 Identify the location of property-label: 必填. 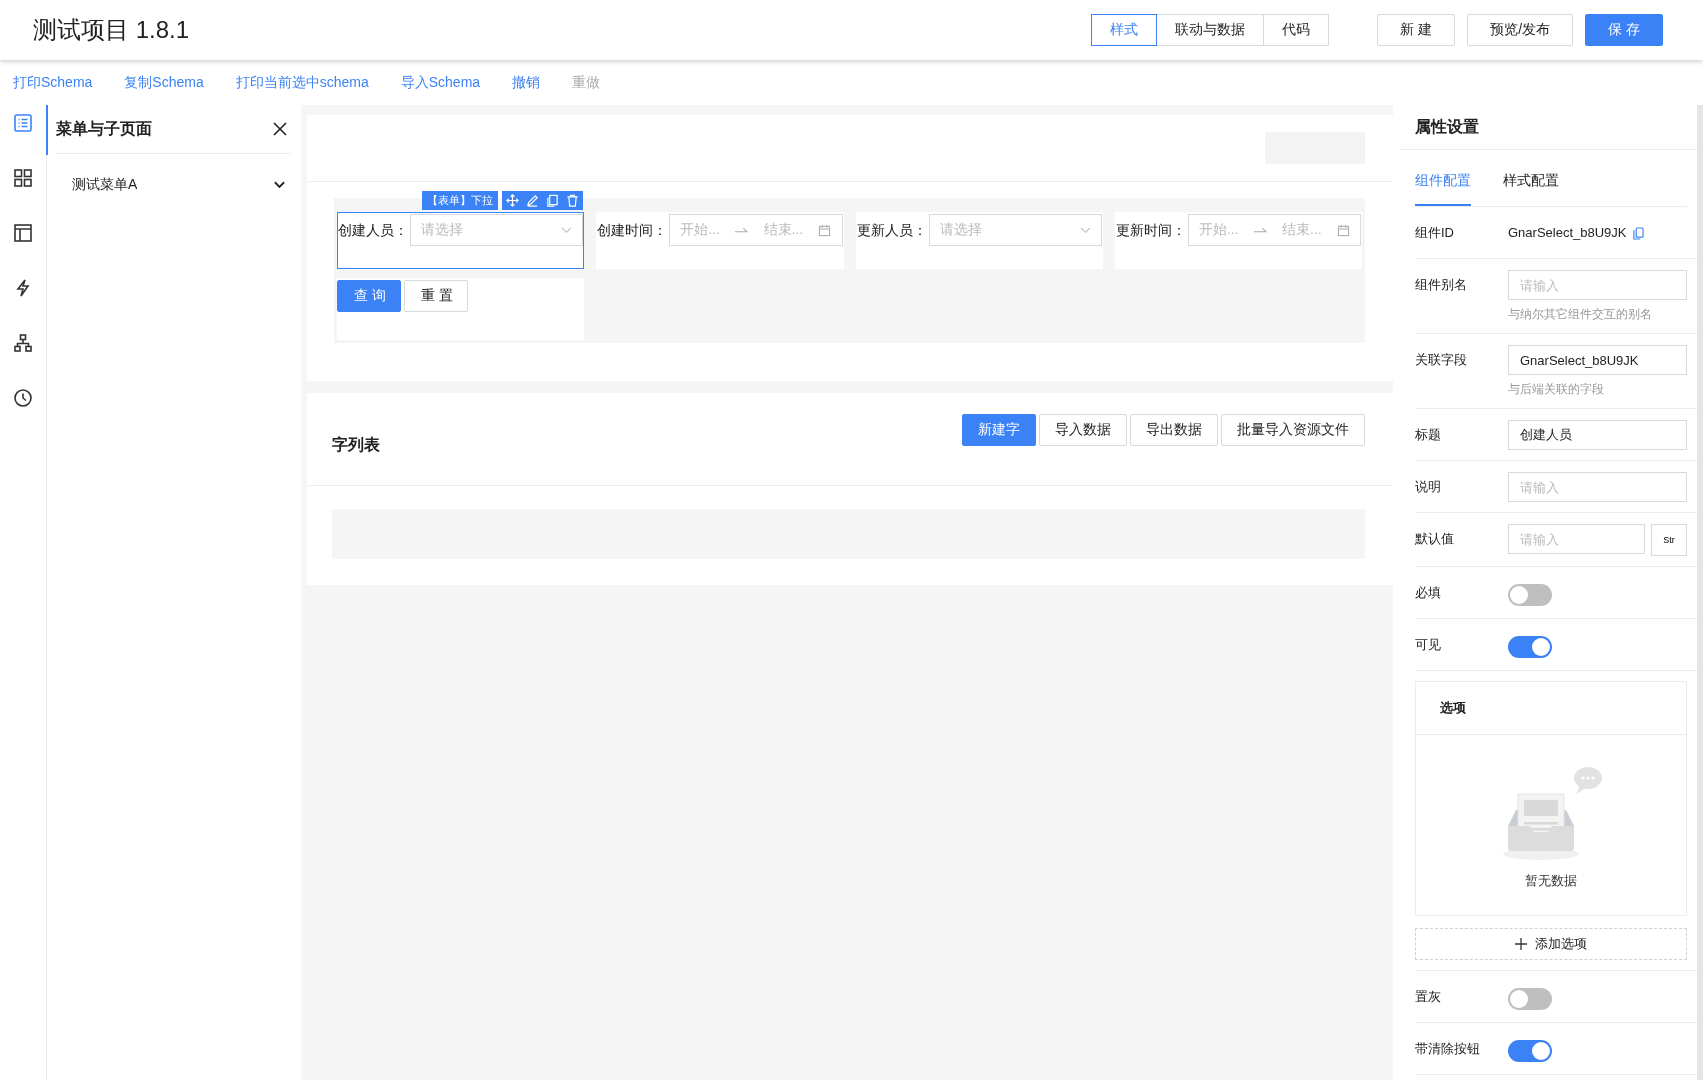
(1428, 593).